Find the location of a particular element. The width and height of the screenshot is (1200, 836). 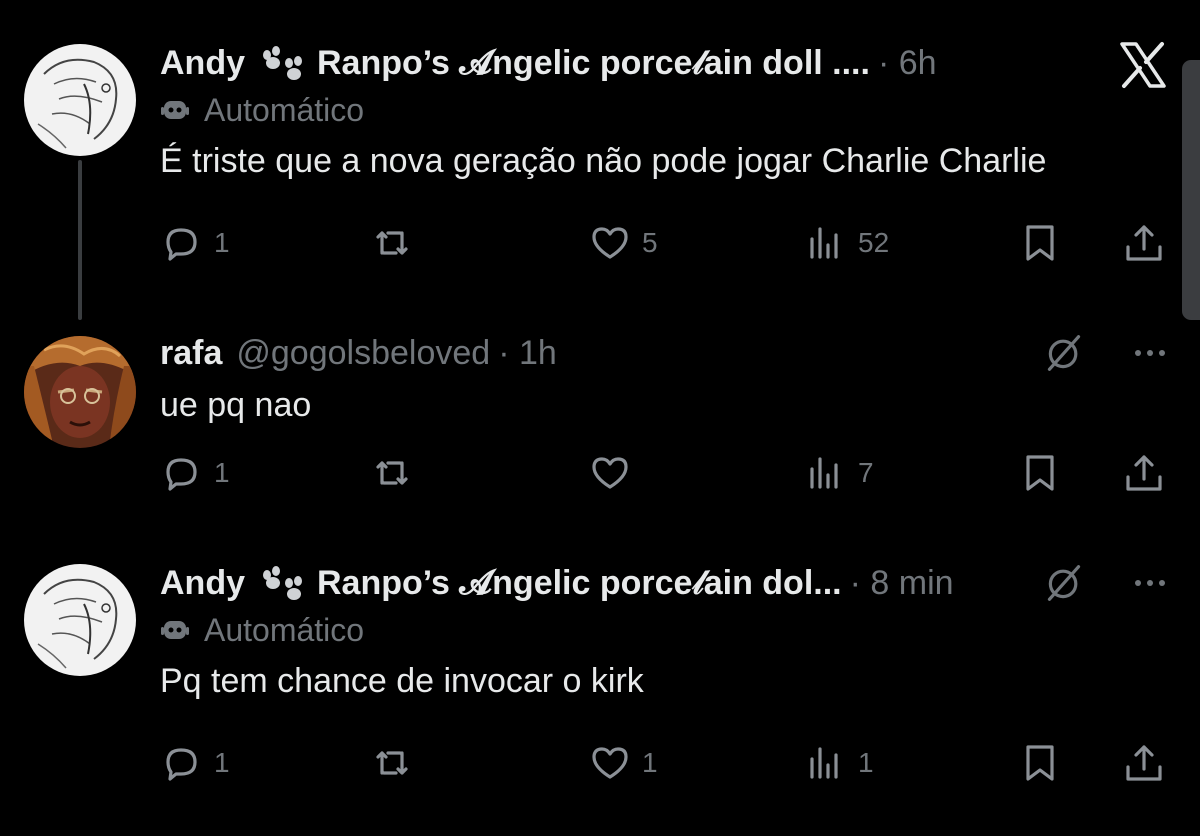

author-name: rafa is located at coordinates (191, 353).